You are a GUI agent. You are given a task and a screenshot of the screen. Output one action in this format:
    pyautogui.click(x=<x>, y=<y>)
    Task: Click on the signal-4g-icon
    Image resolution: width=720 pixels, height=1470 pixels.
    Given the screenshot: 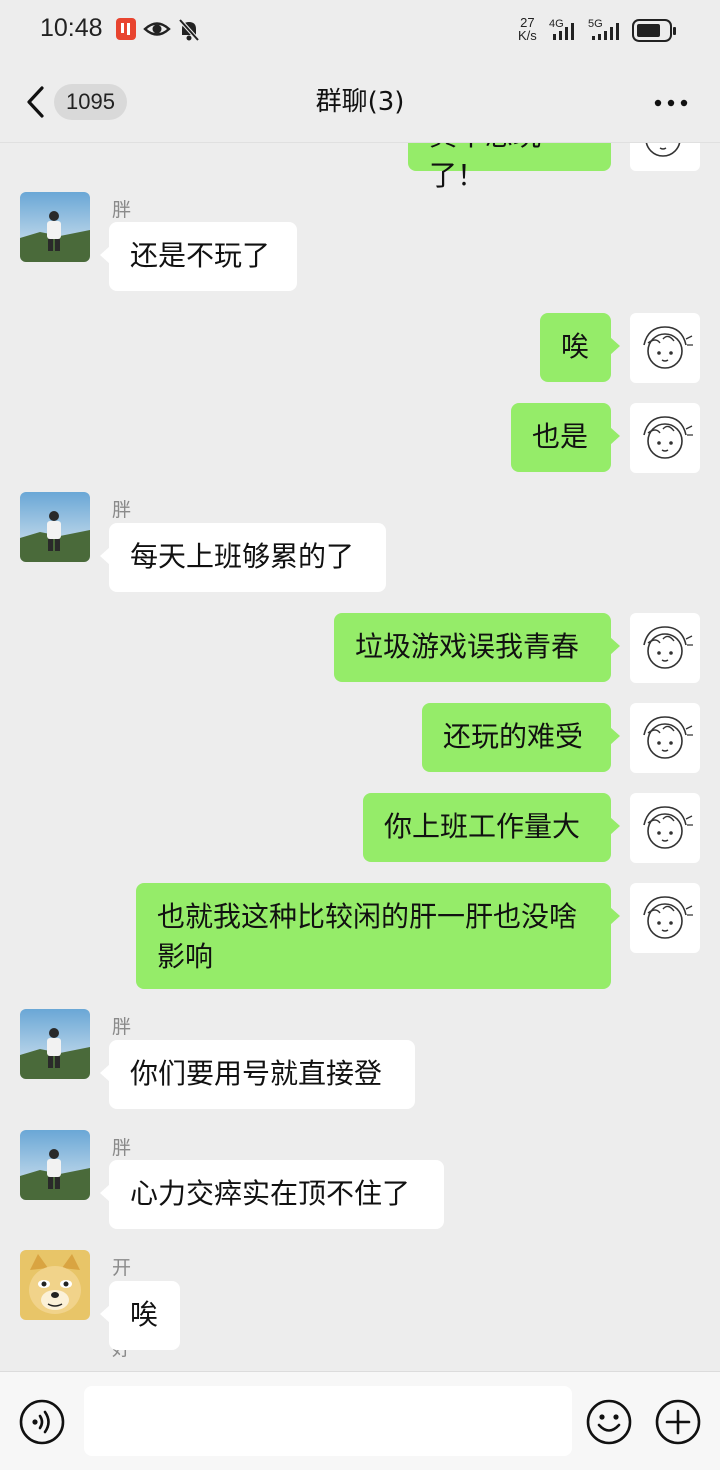 What is the action you would take?
    pyautogui.click(x=563, y=31)
    